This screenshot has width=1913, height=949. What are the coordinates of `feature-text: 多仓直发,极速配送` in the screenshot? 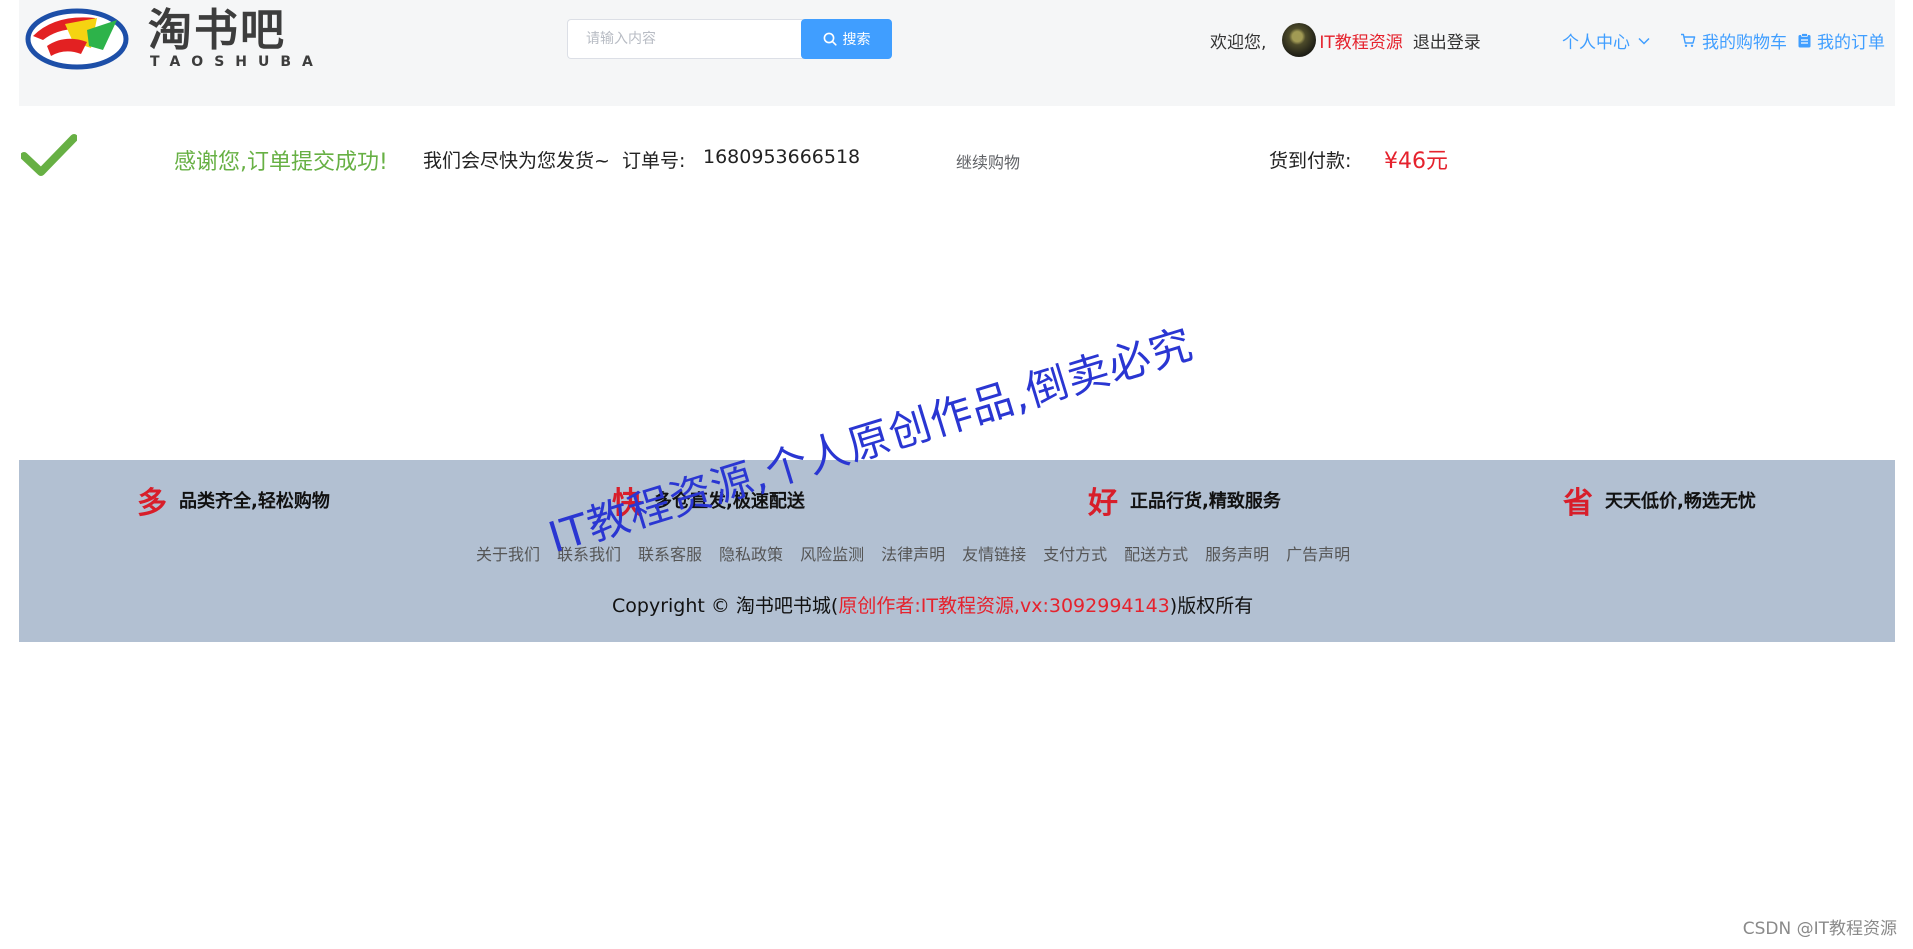 It's located at (729, 501).